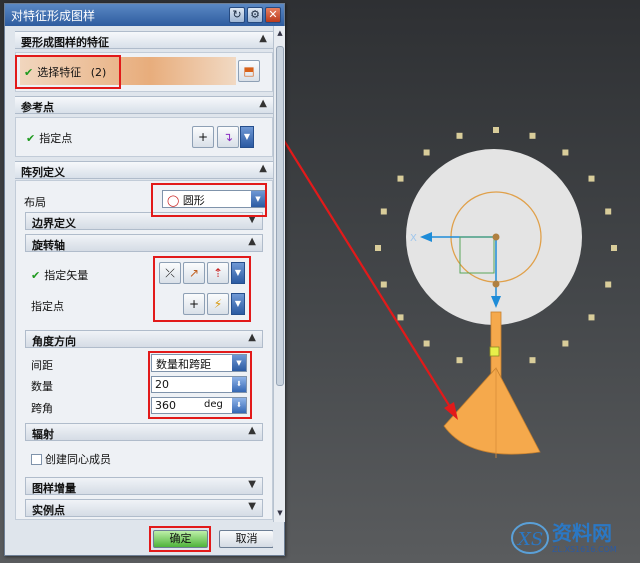 Image resolution: width=640 pixels, height=563 pixels. What do you see at coordinates (273, 15) in the screenshot?
I see `close-icon: ✕` at bounding box center [273, 15].